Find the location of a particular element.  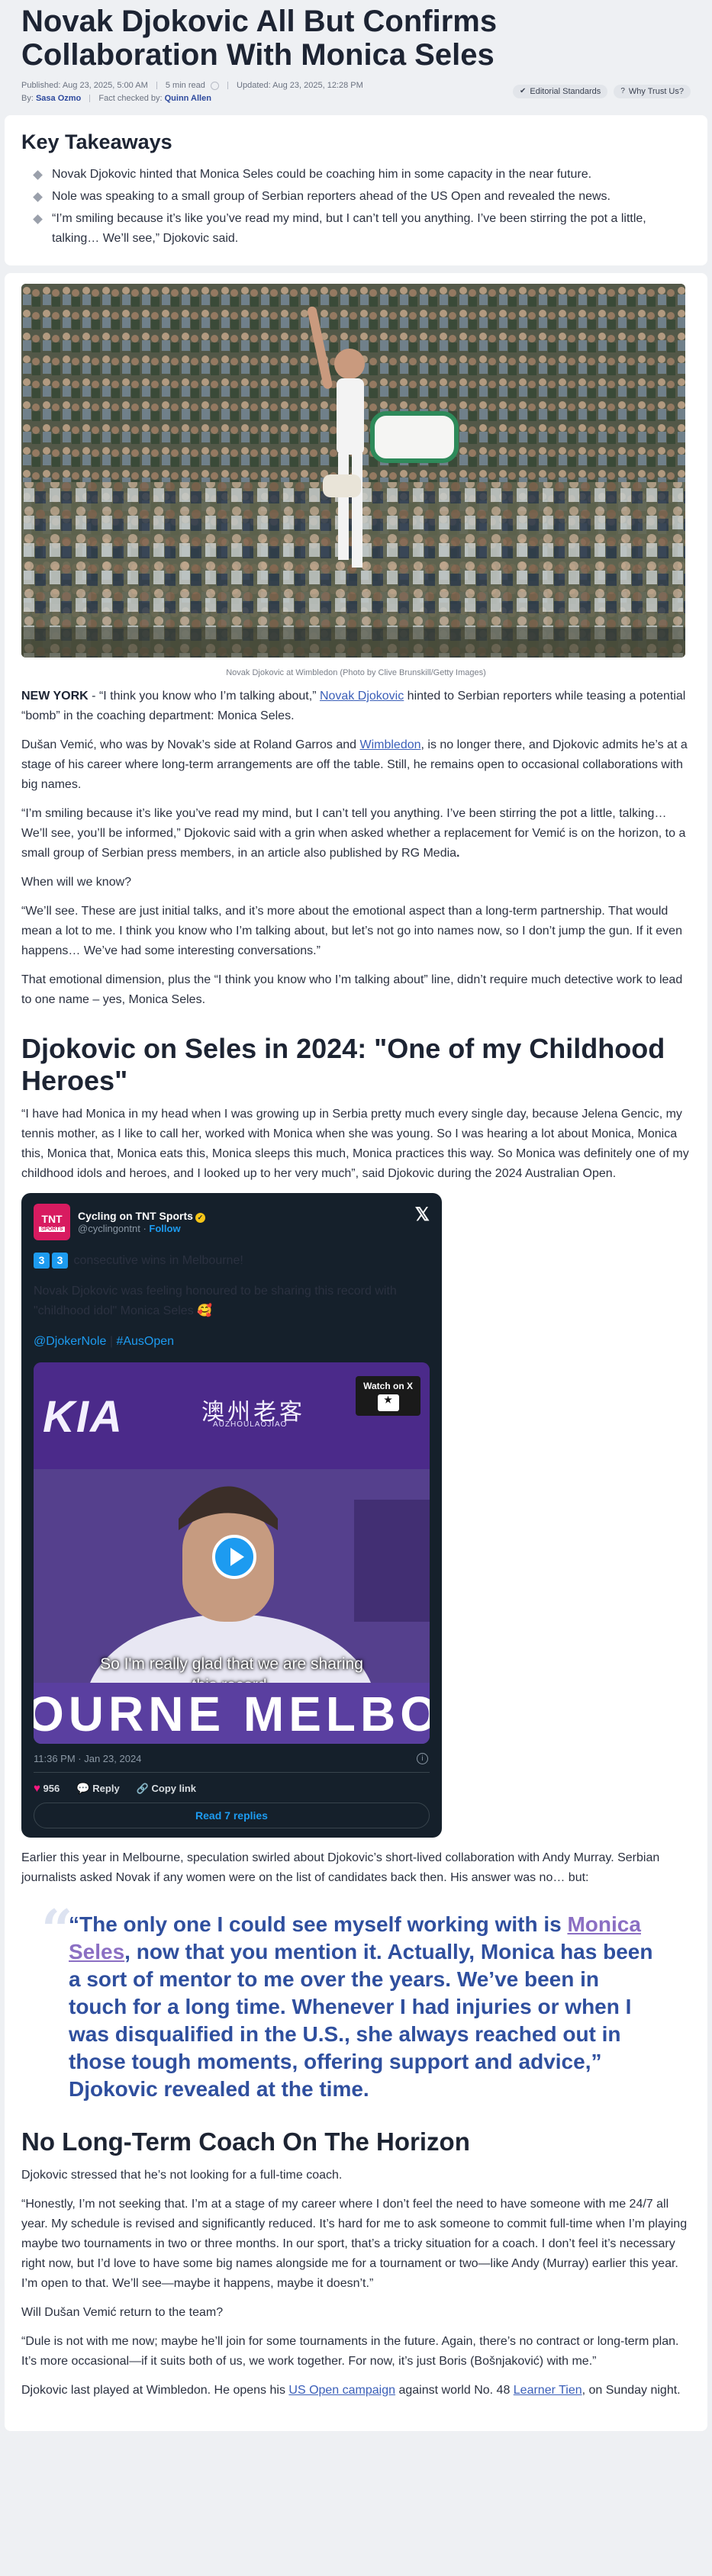

link-wimbledon: Wimbledon is located at coordinates (389, 744).